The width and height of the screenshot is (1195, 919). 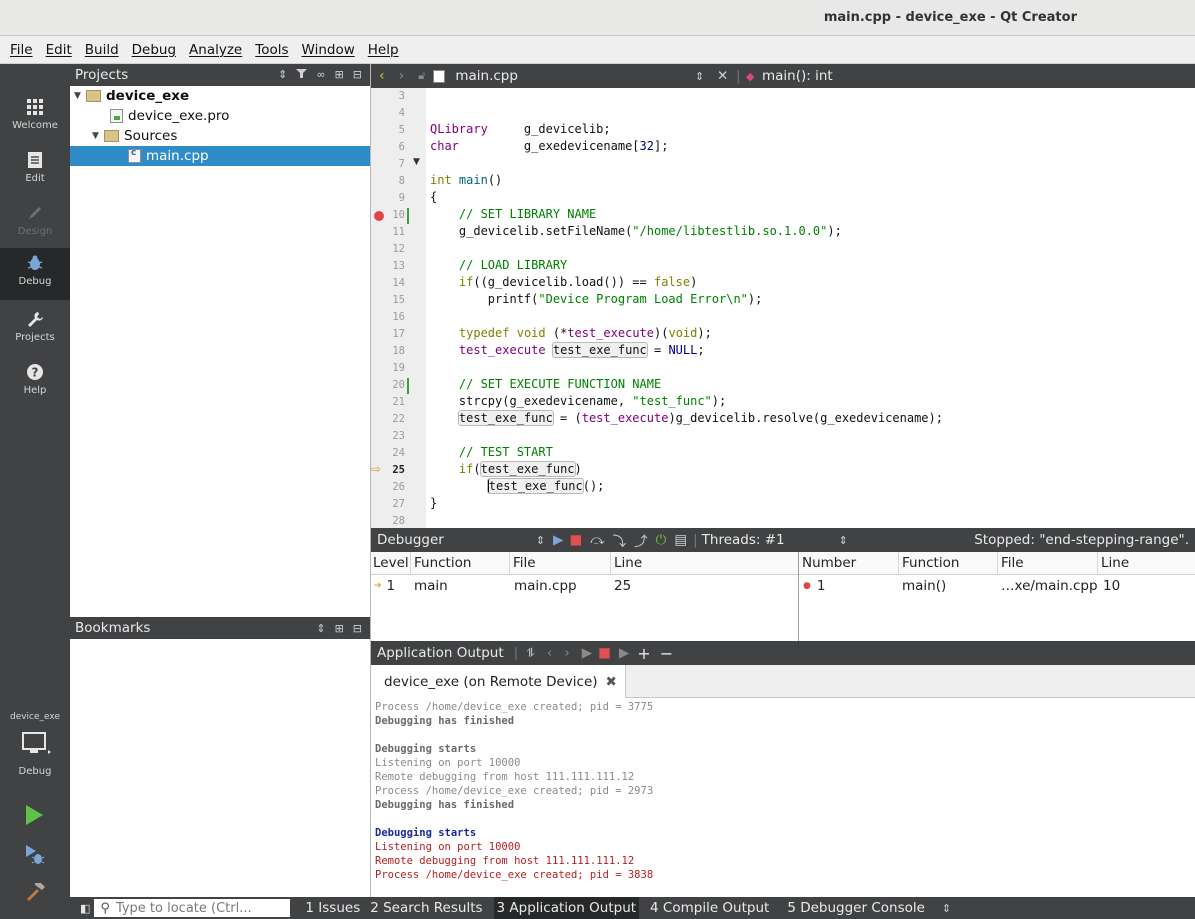 What do you see at coordinates (388, 453) in the screenshot?
I see `line-number: 24` at bounding box center [388, 453].